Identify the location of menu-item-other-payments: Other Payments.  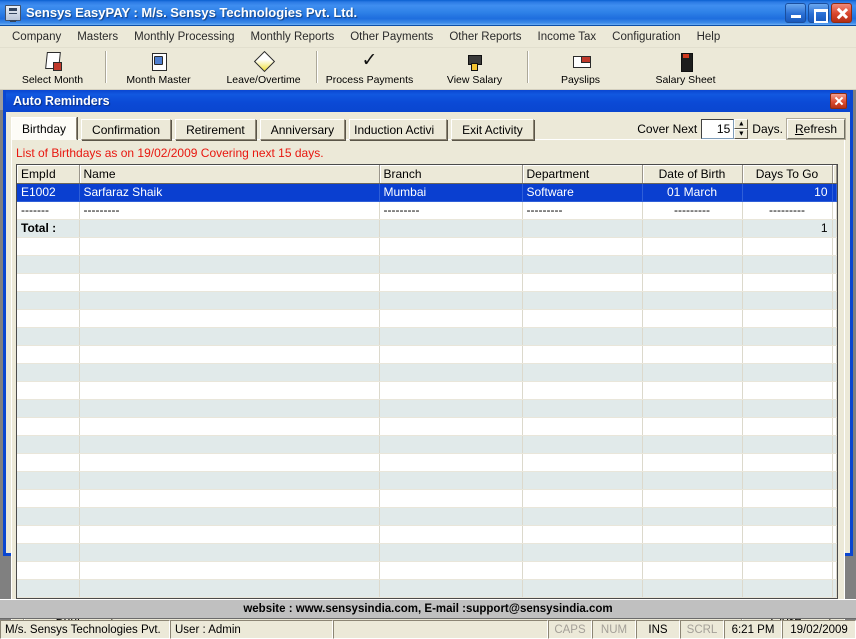
(391, 37).